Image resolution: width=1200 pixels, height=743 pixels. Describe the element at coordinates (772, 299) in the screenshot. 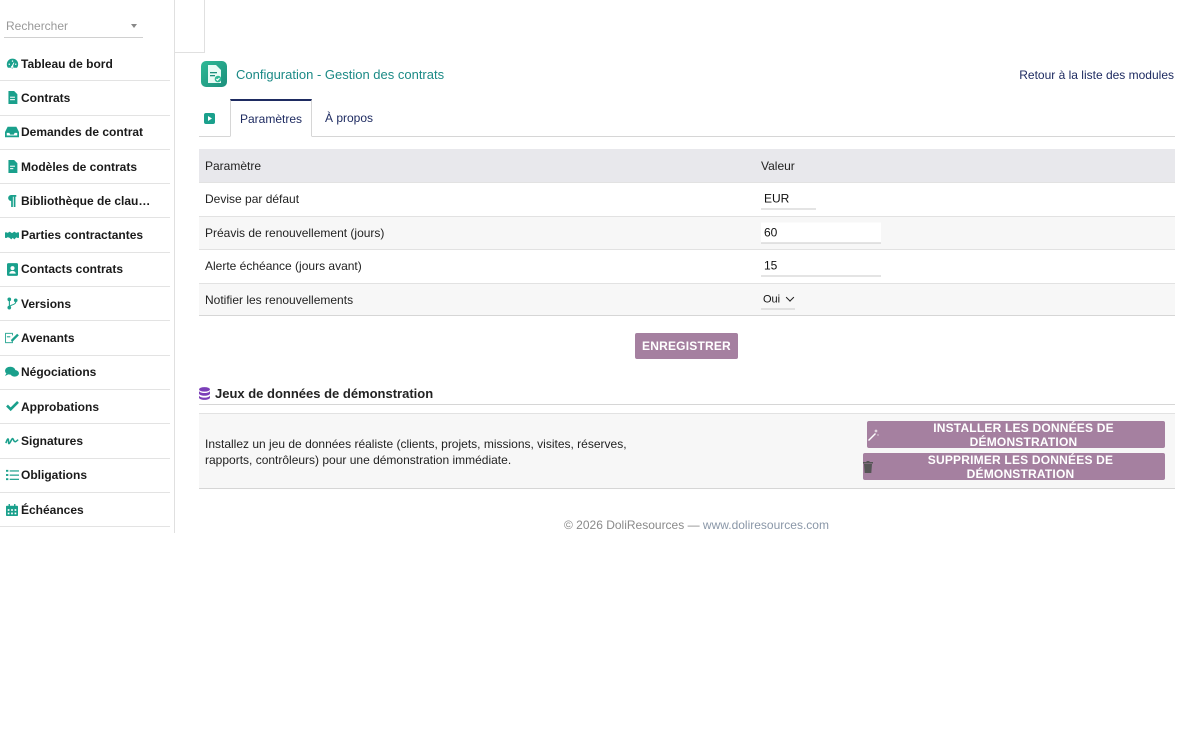

I see `select-value: Oui` at that location.